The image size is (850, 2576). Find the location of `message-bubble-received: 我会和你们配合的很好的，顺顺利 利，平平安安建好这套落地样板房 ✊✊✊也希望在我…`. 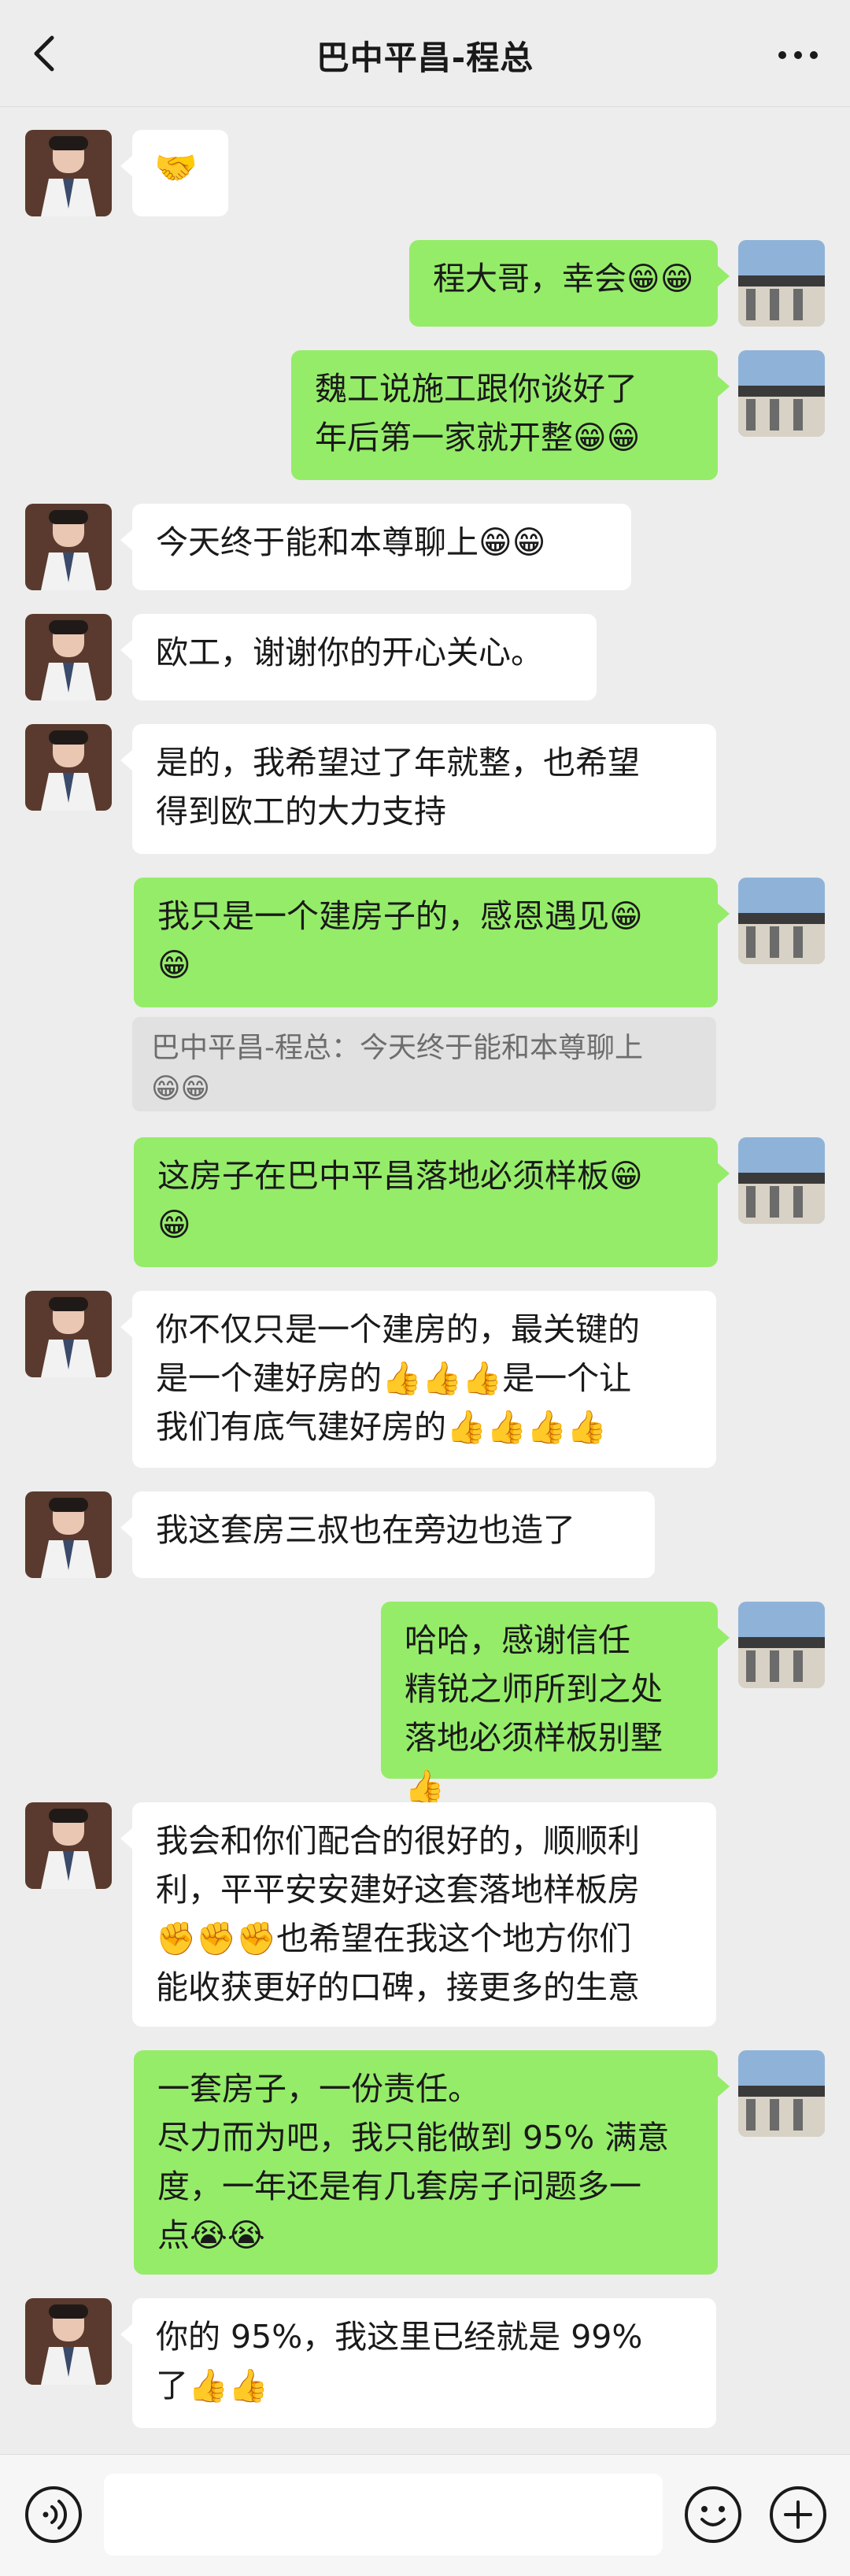

message-bubble-received: 我会和你们配合的很好的，顺顺利 利，平平安安建好这套落地样板房 ✊✊✊也希望在我… is located at coordinates (418, 1914).